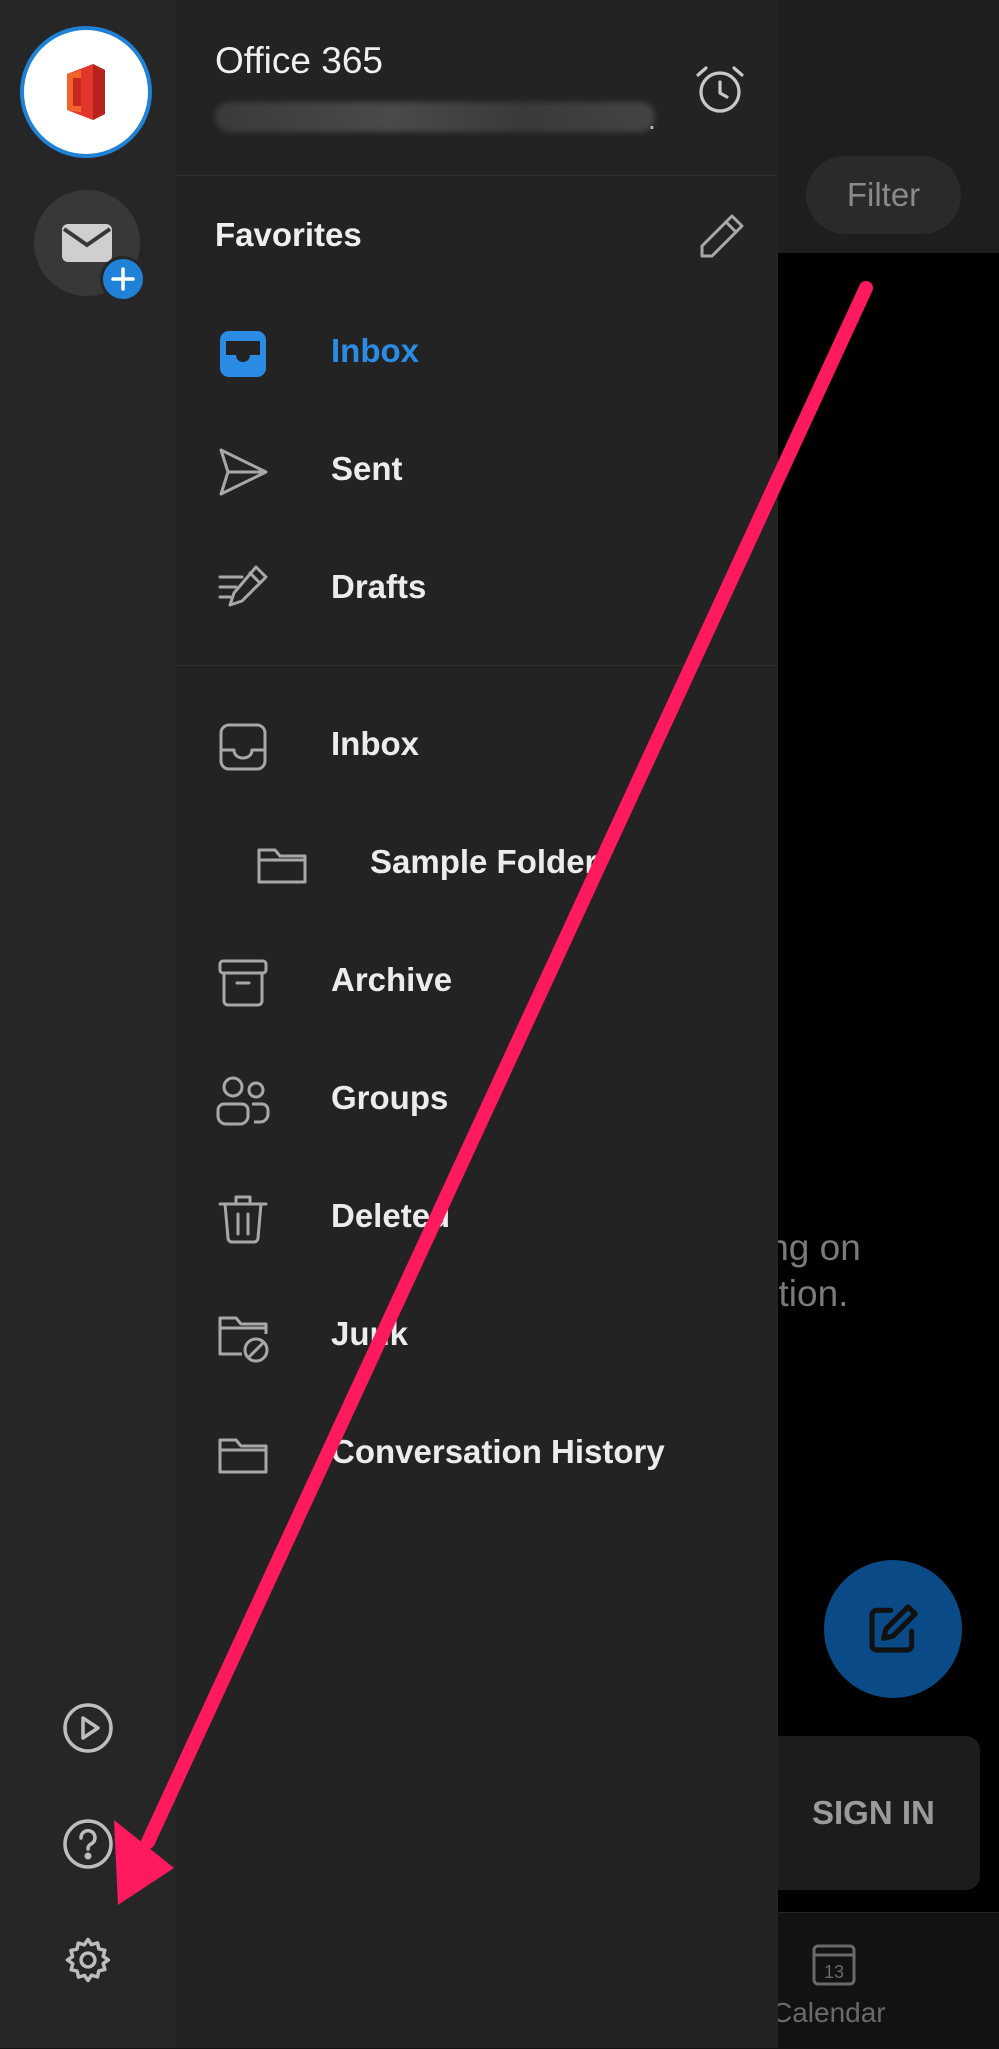 This screenshot has width=999, height=2049. Describe the element at coordinates (477, 1336) in the screenshot. I see `folder-junk: Junk` at that location.